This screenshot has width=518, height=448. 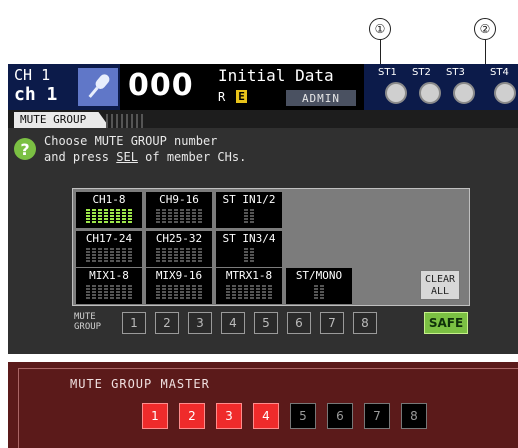 I want to click on mute-group-label: MUTE GROUP, so click(x=87, y=322).